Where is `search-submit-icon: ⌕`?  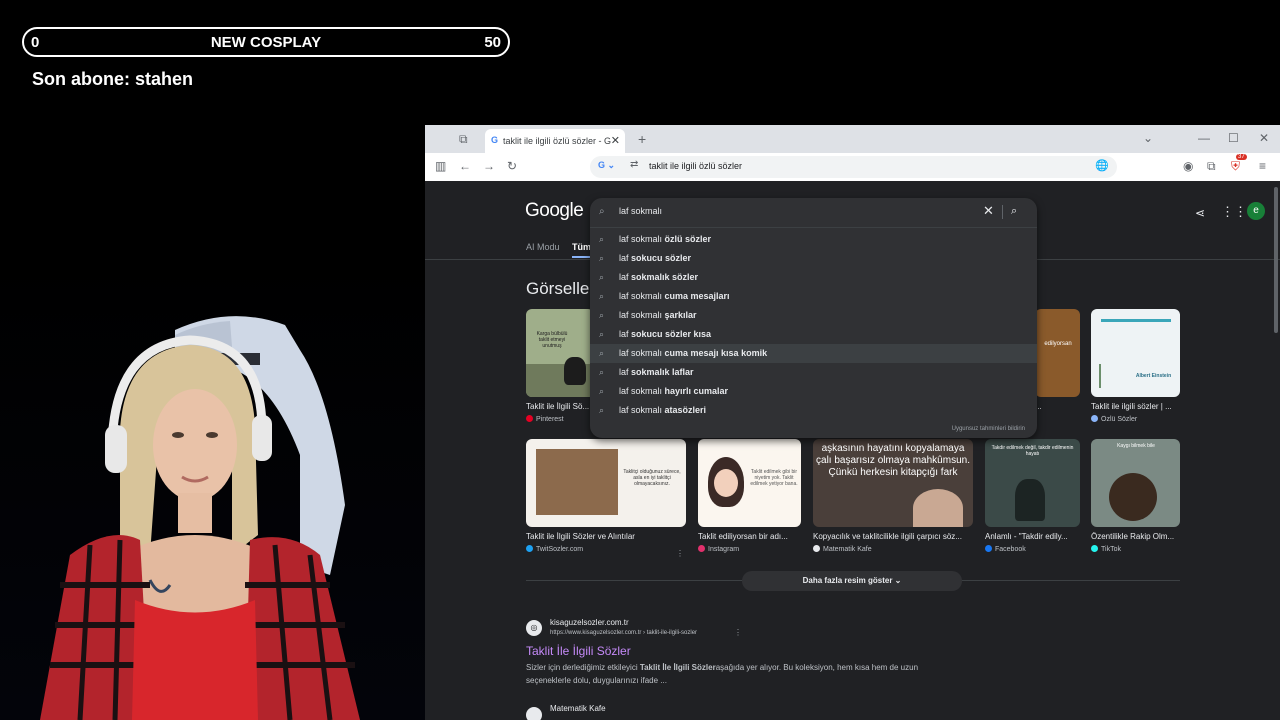 search-submit-icon: ⌕ is located at coordinates (1014, 211).